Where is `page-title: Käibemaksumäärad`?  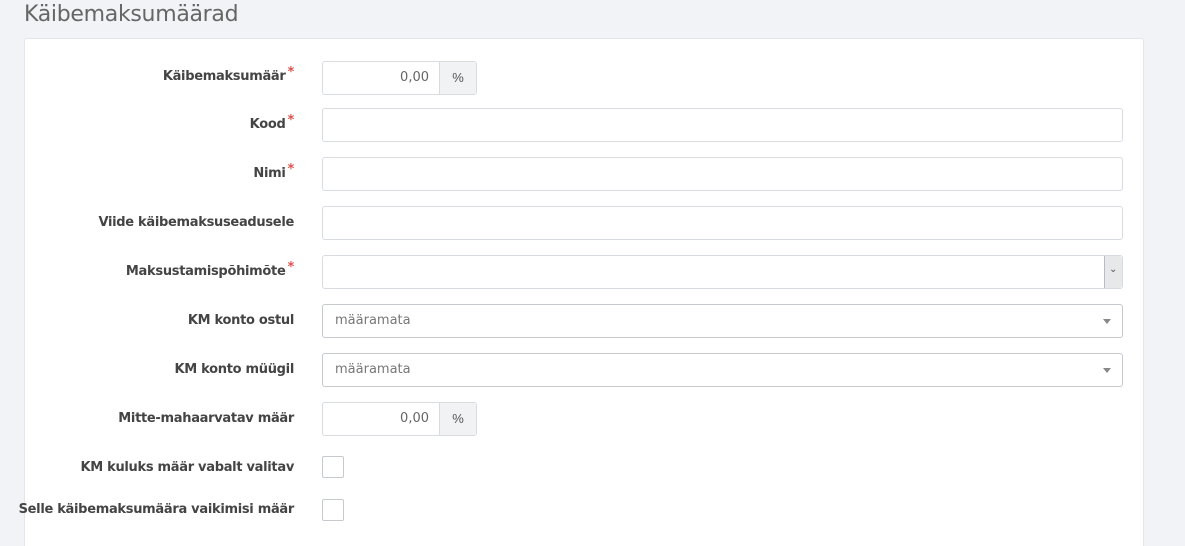 page-title: Käibemaksumäärad is located at coordinates (131, 14).